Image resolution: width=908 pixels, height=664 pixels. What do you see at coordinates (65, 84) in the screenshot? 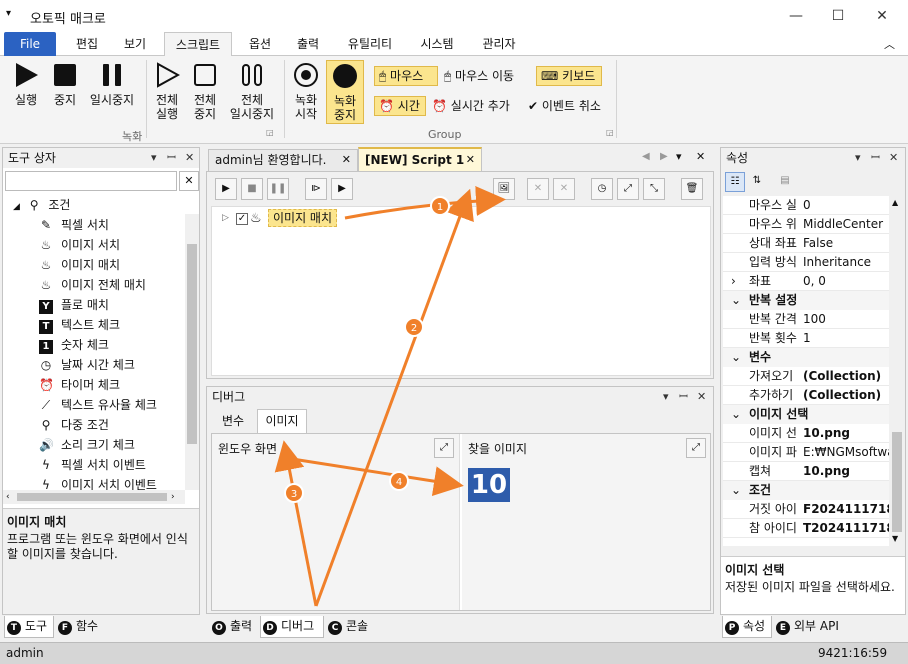
I see `stop-button: 중지` at bounding box center [65, 84].